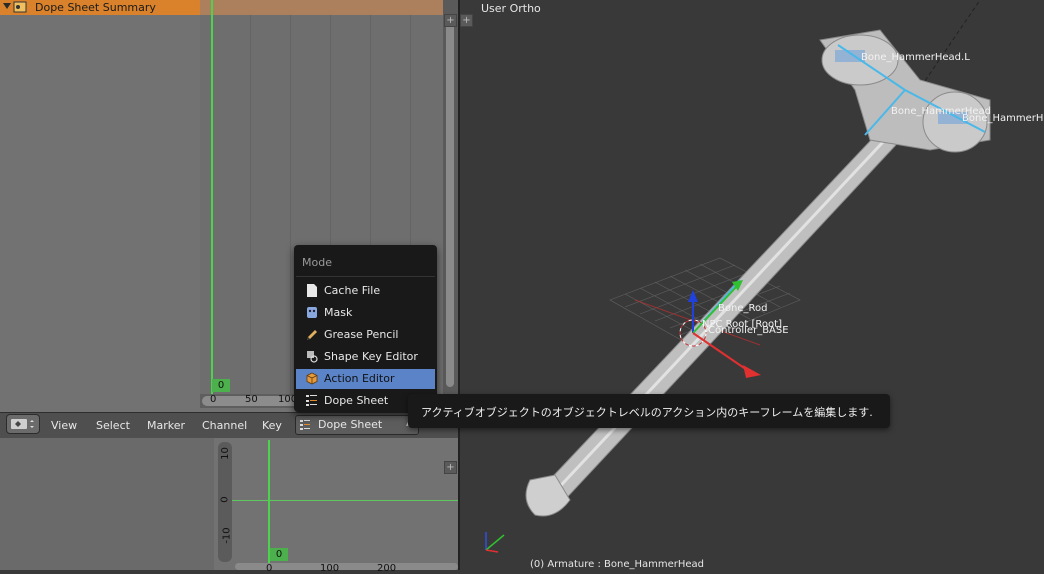 The height and width of the screenshot is (574, 1044). I want to click on mask-icon, so click(312, 312).